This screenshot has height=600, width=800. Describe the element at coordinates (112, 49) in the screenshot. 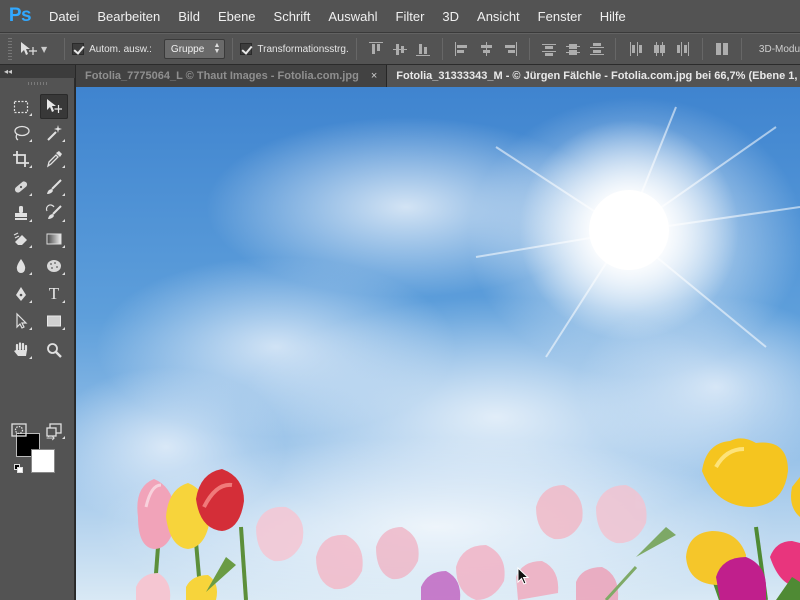

I see `auto-select-checkbox: Autom. ausw.:` at that location.